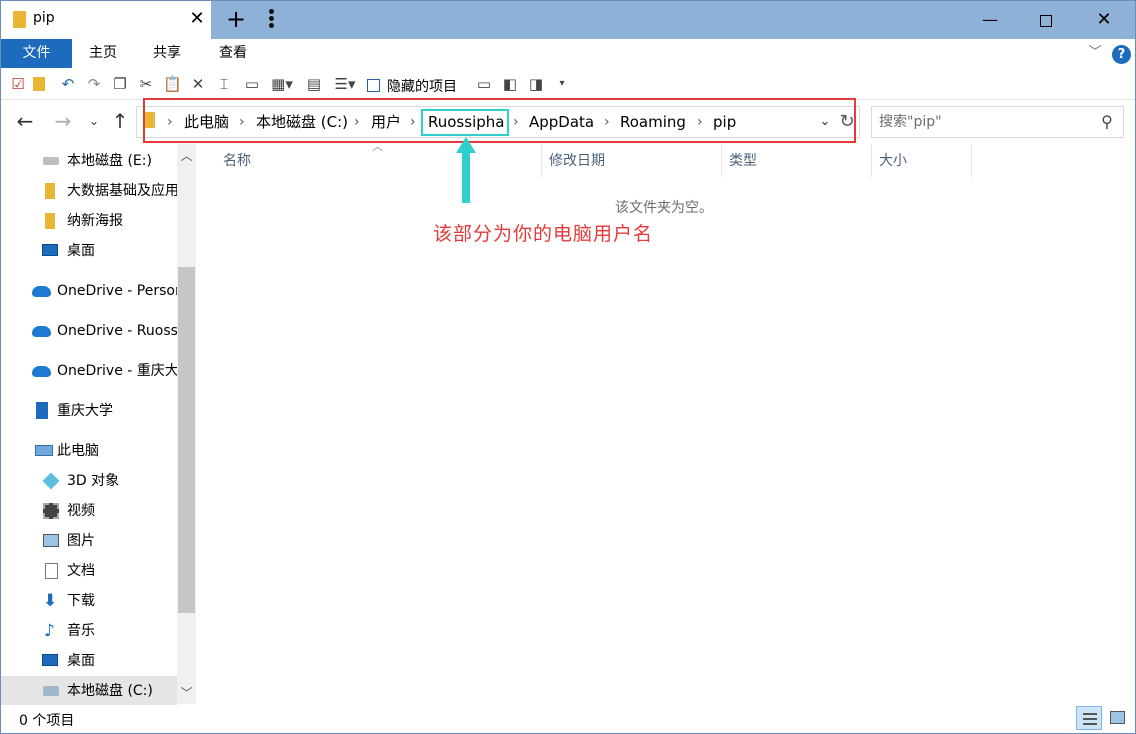 The height and width of the screenshot is (734, 1136). I want to click on paste-icon: 📋, so click(172, 84).